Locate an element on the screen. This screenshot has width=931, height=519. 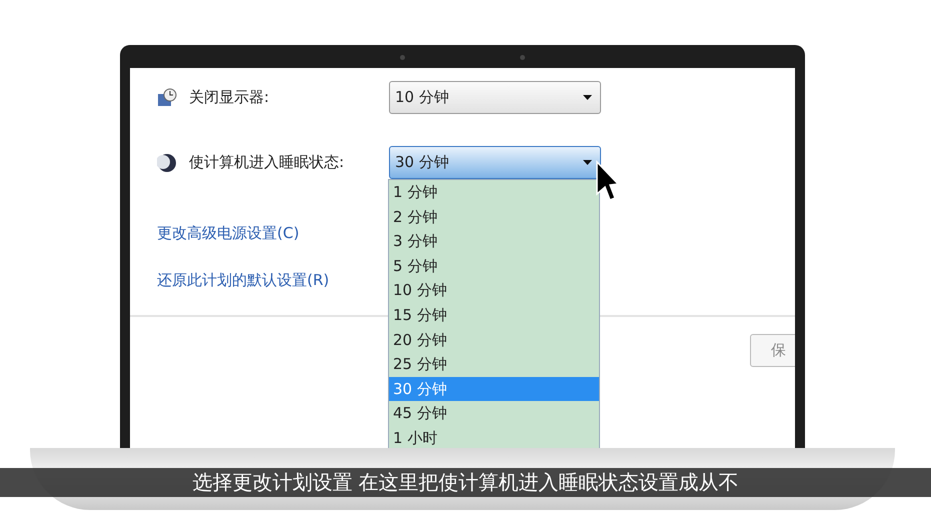
settings-link: 更改高级电源设置(C) is located at coordinates (215, 233).